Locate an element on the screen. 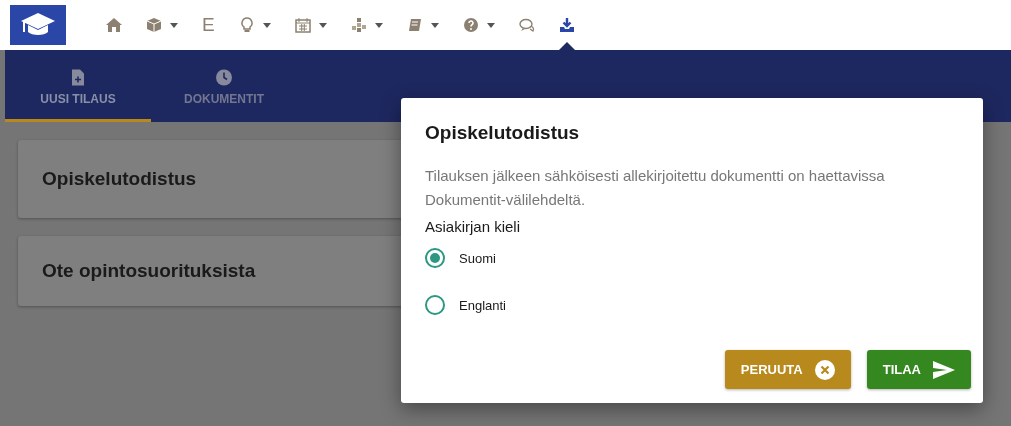  cube-icon is located at coordinates (154, 25).